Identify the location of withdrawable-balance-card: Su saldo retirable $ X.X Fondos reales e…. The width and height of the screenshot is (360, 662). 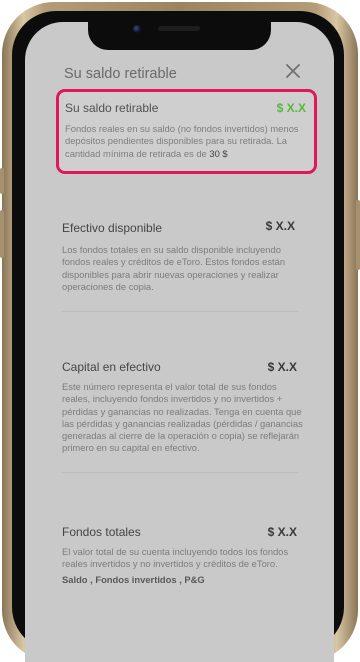
(186, 131).